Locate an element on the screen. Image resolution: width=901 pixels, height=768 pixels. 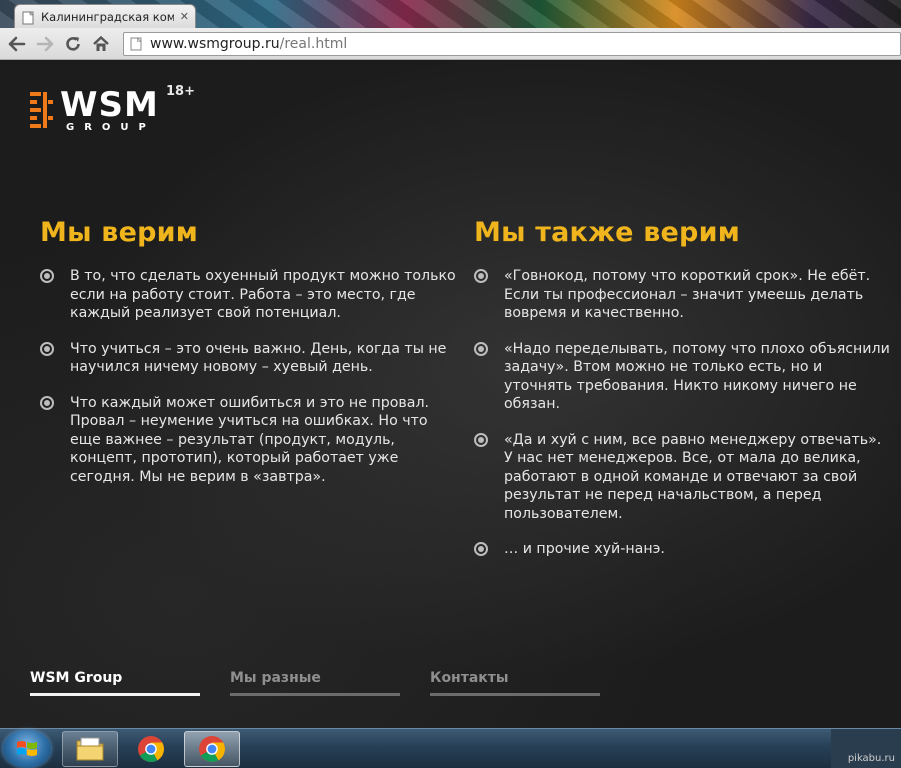
url-path: /real.html is located at coordinates (313, 44).